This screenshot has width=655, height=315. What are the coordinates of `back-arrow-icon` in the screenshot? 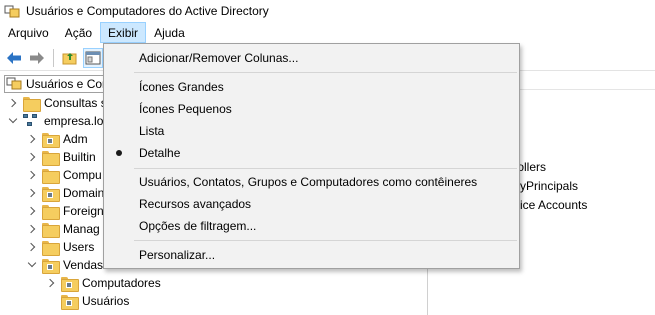 It's located at (14, 57).